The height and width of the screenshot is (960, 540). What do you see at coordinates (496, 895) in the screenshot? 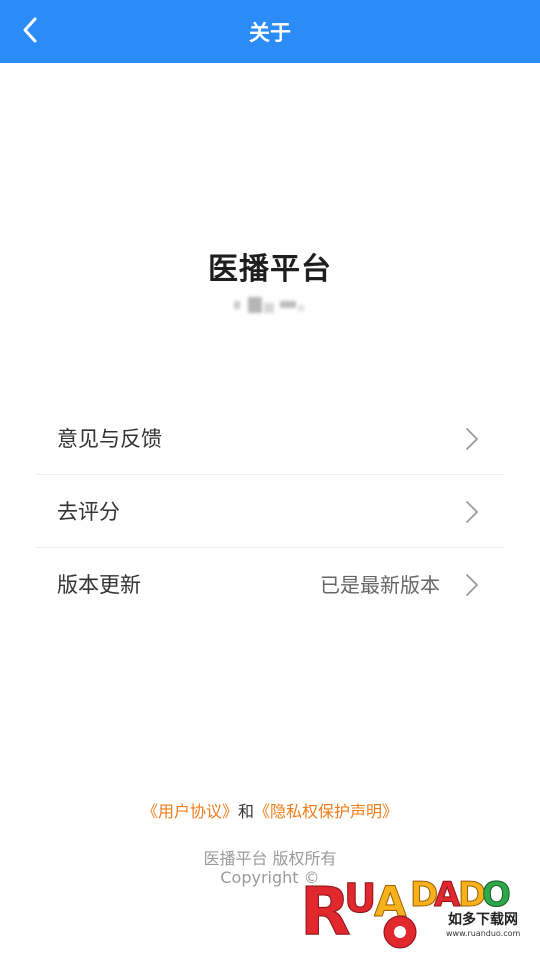
I see `svg-text: O` at bounding box center [496, 895].